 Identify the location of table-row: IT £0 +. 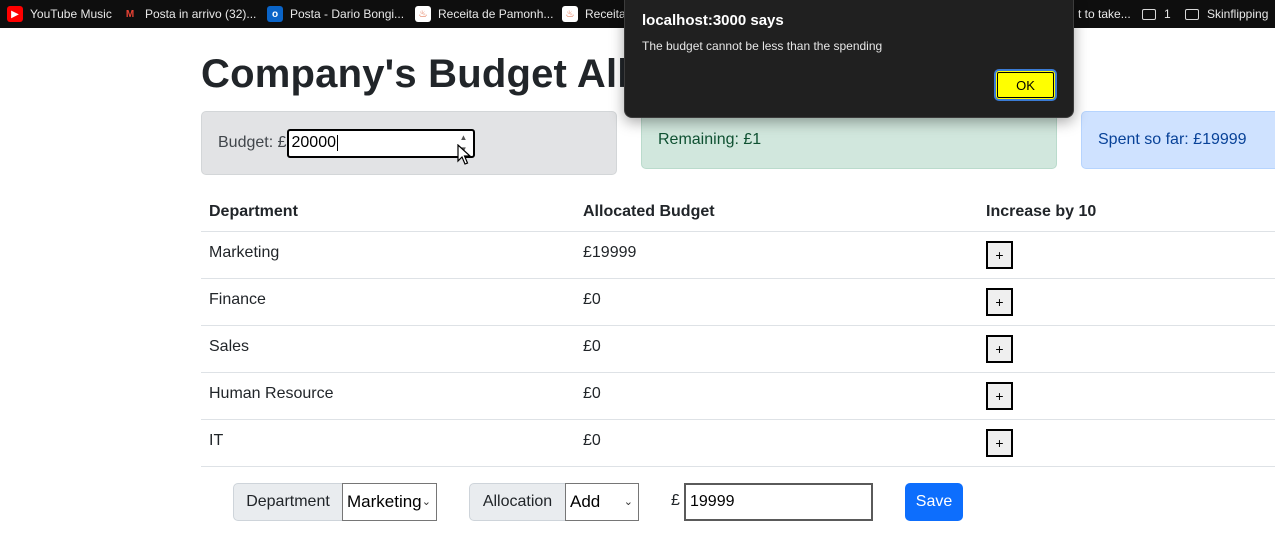
(738, 443).